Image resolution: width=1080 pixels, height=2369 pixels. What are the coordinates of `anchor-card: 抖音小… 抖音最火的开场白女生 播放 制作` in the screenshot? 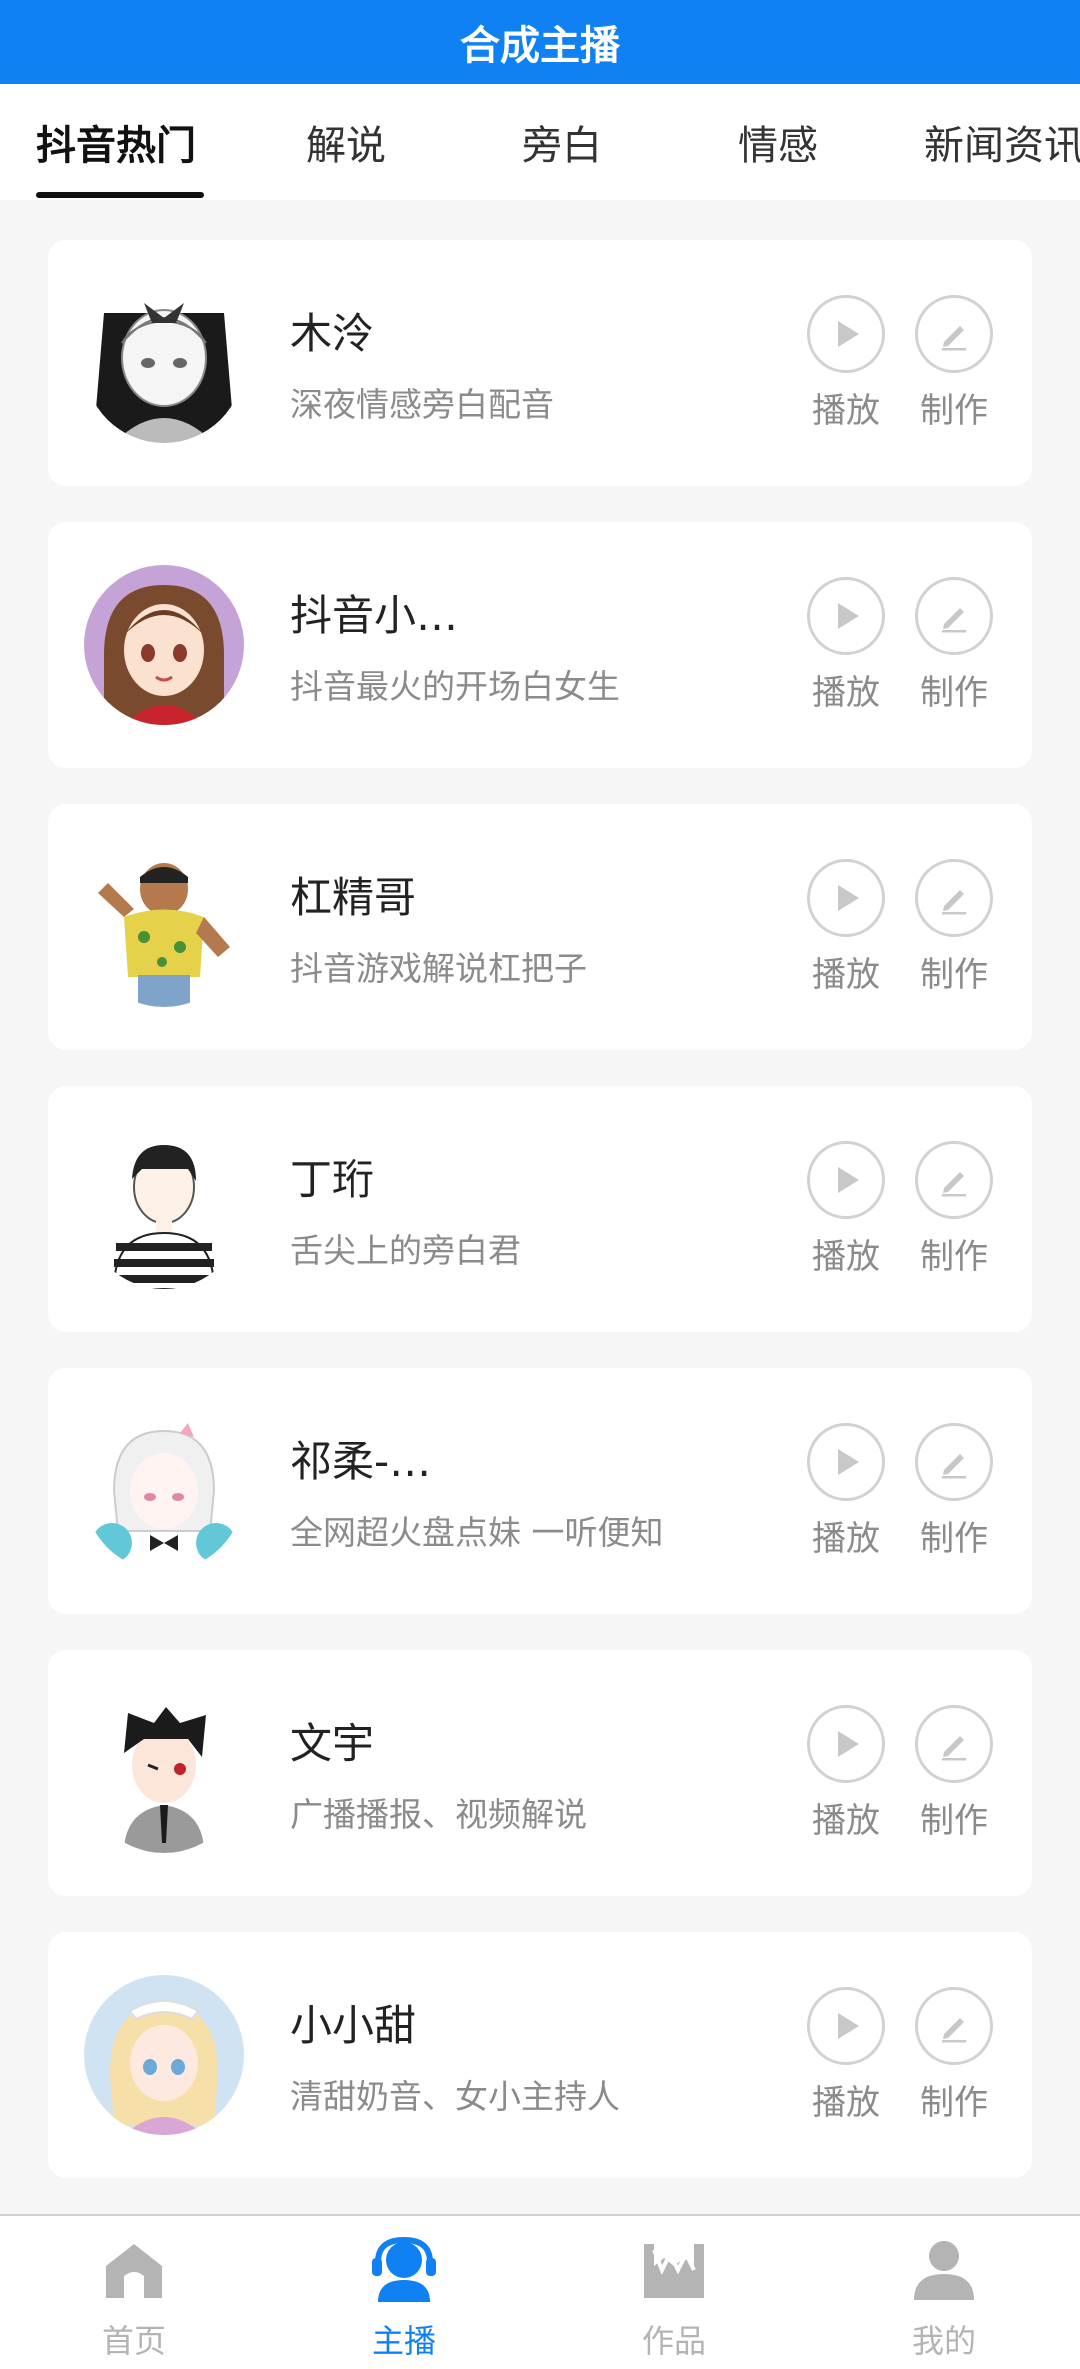 It's located at (540, 645).